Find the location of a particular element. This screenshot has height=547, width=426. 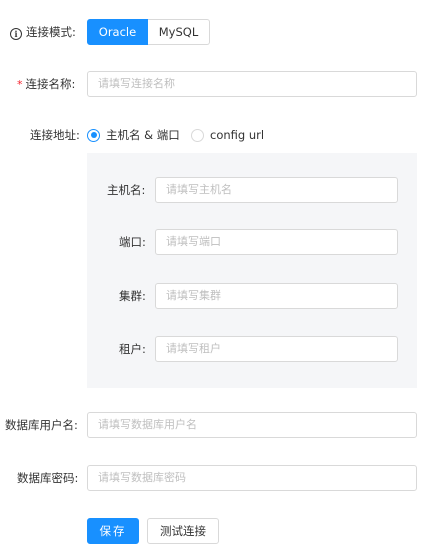

mode-option-oracle: Oracle is located at coordinates (117, 32).